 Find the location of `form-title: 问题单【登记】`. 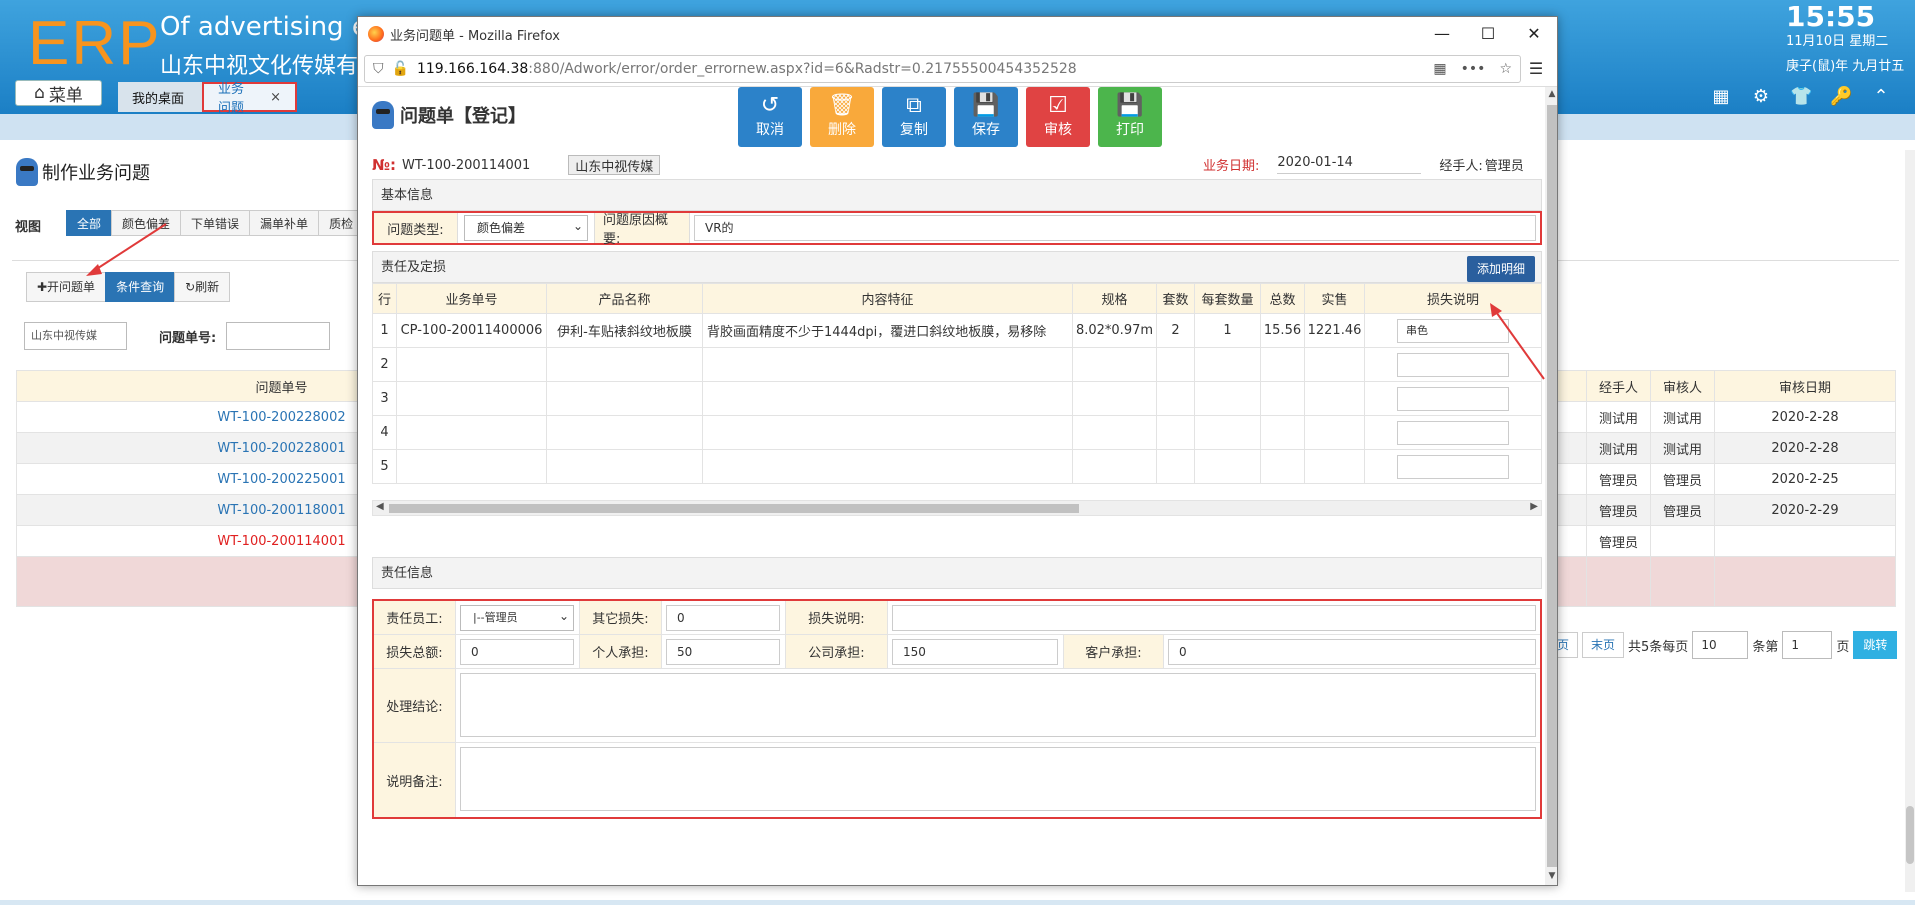

form-title: 问题单【登记】 is located at coordinates (449, 115).